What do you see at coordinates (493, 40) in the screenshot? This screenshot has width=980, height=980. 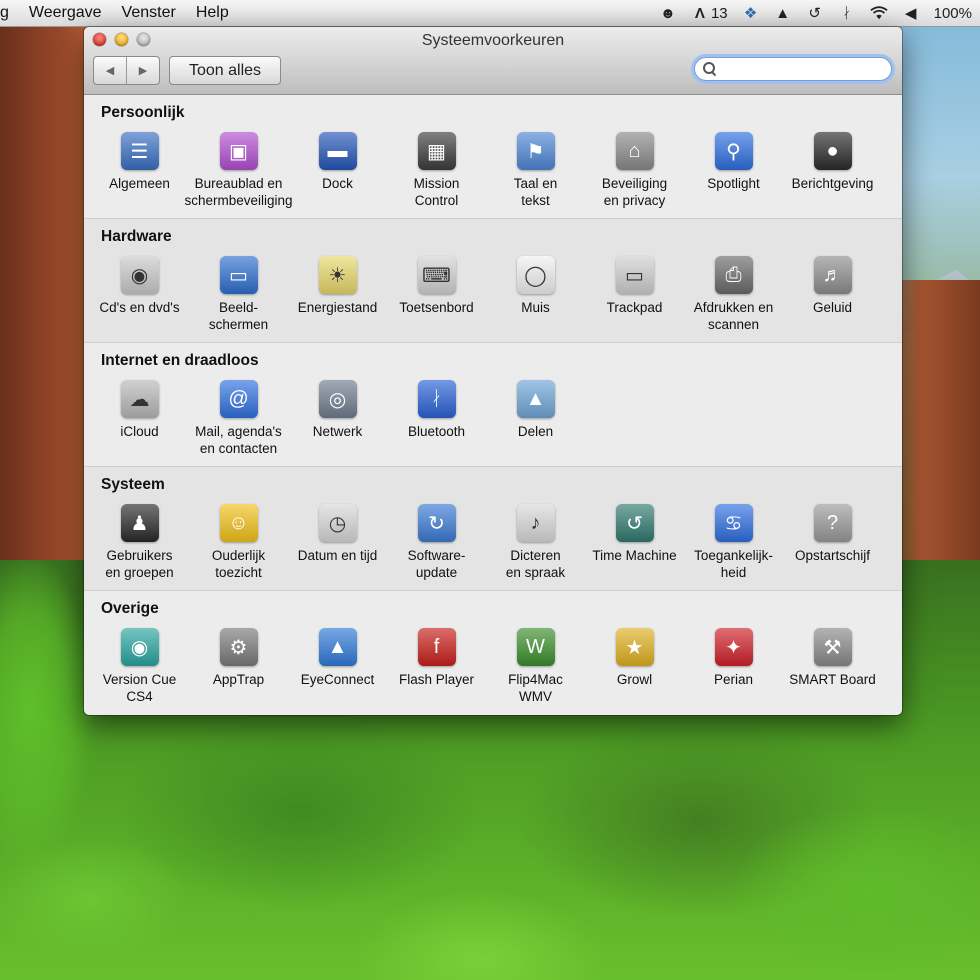 I see `window-title: Systeemvoorkeuren` at bounding box center [493, 40].